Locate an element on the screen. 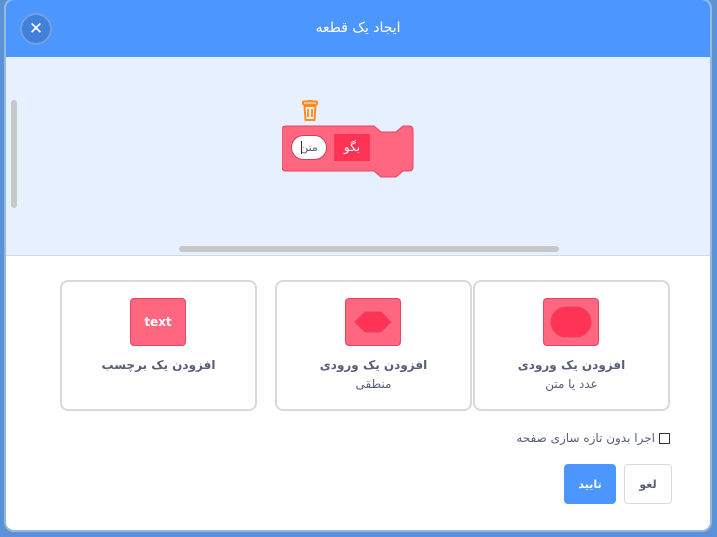  round-input-icon is located at coordinates (571, 322).